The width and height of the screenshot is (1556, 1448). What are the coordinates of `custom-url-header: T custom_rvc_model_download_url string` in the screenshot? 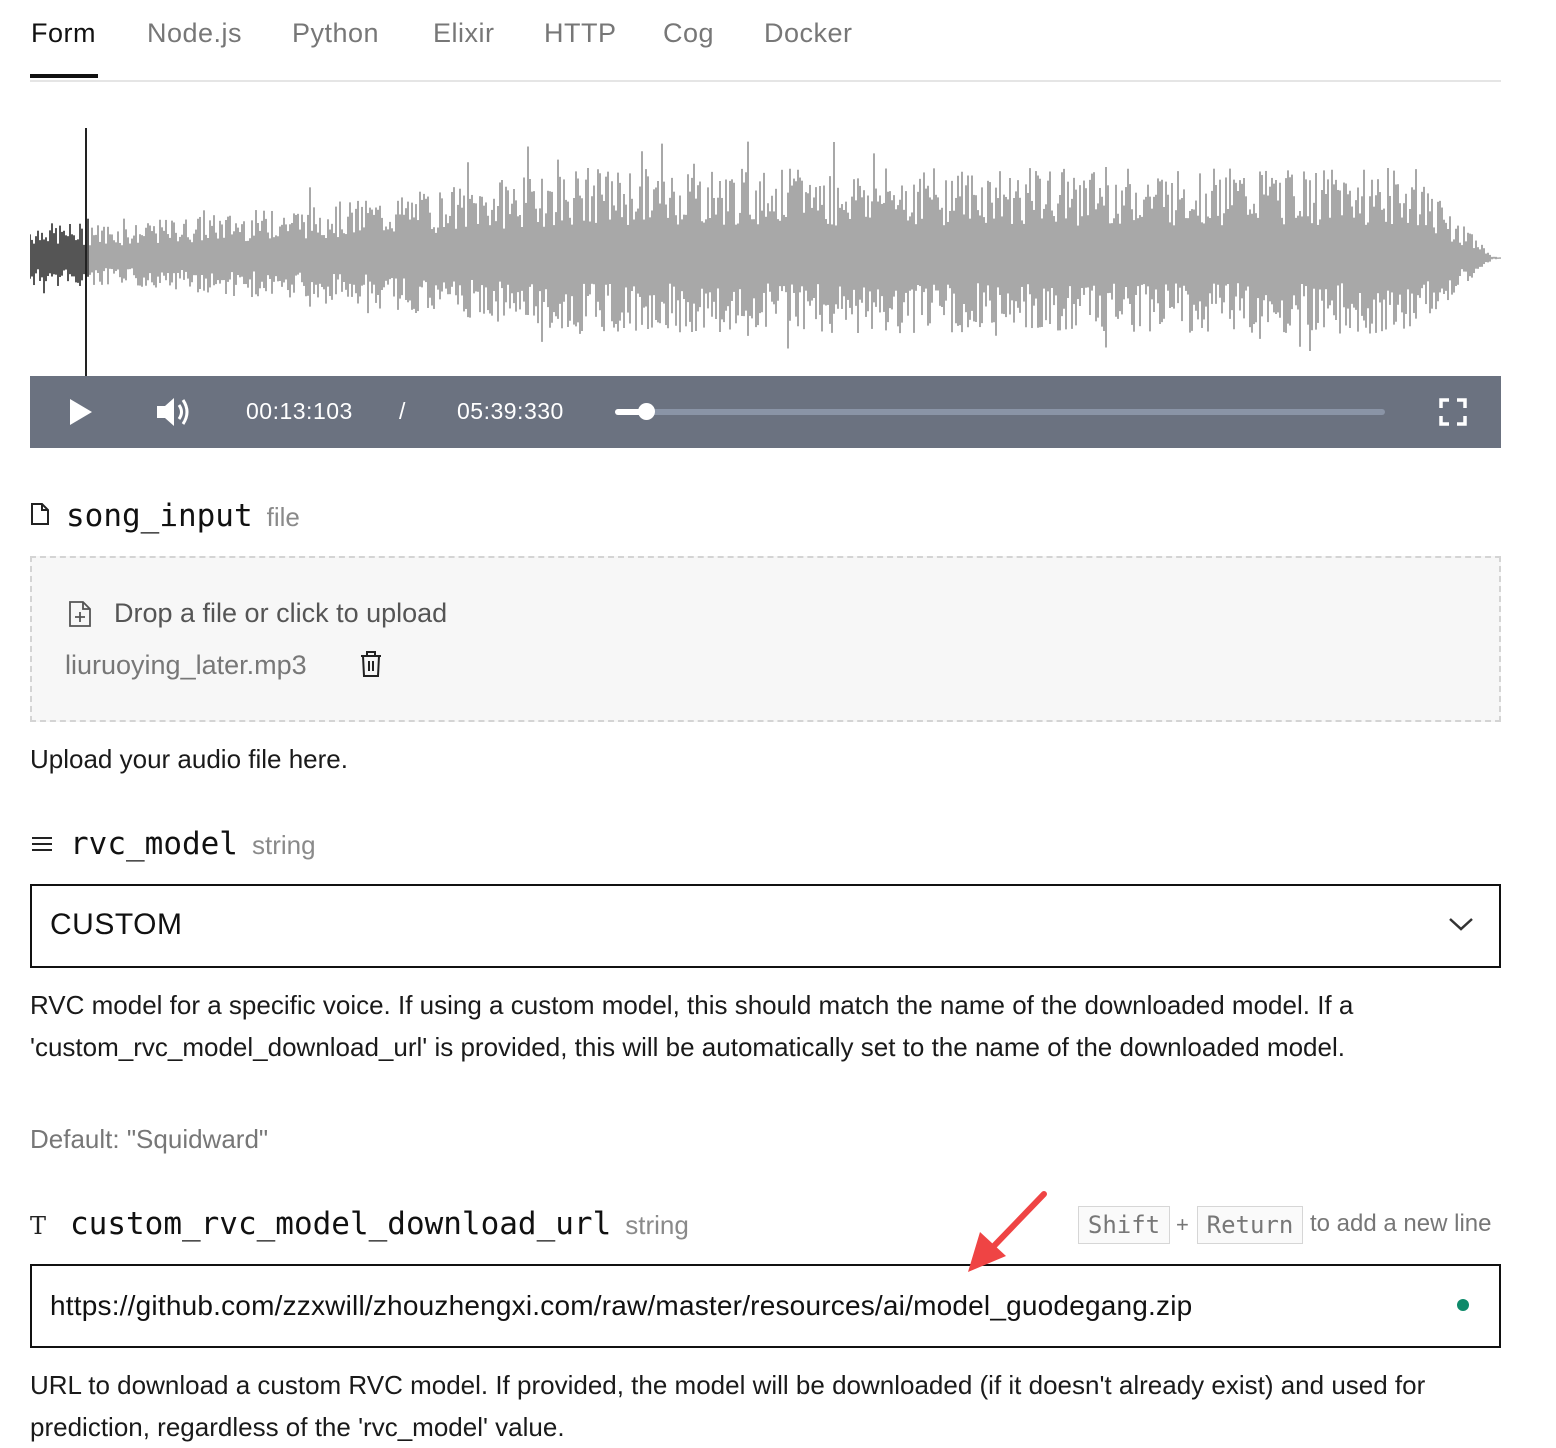 It's located at (359, 1224).